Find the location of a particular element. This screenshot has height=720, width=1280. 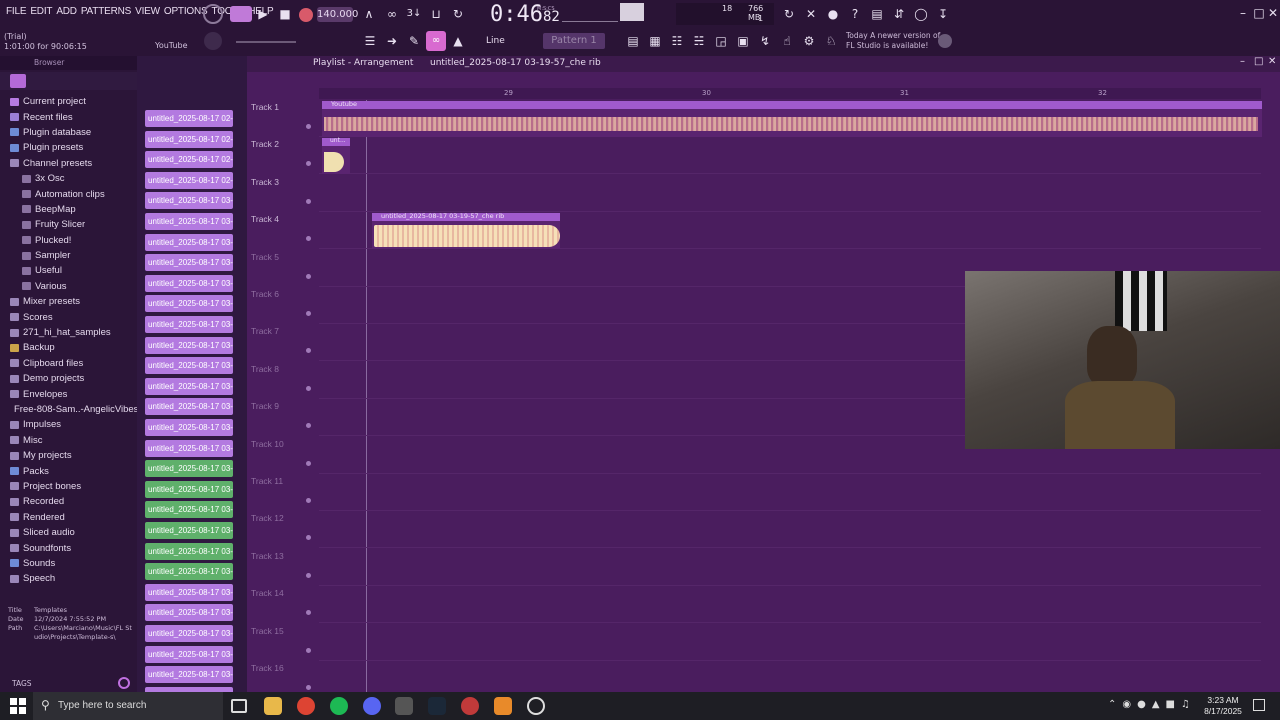

browser-item: 3x Osc is located at coordinates (72, 178).